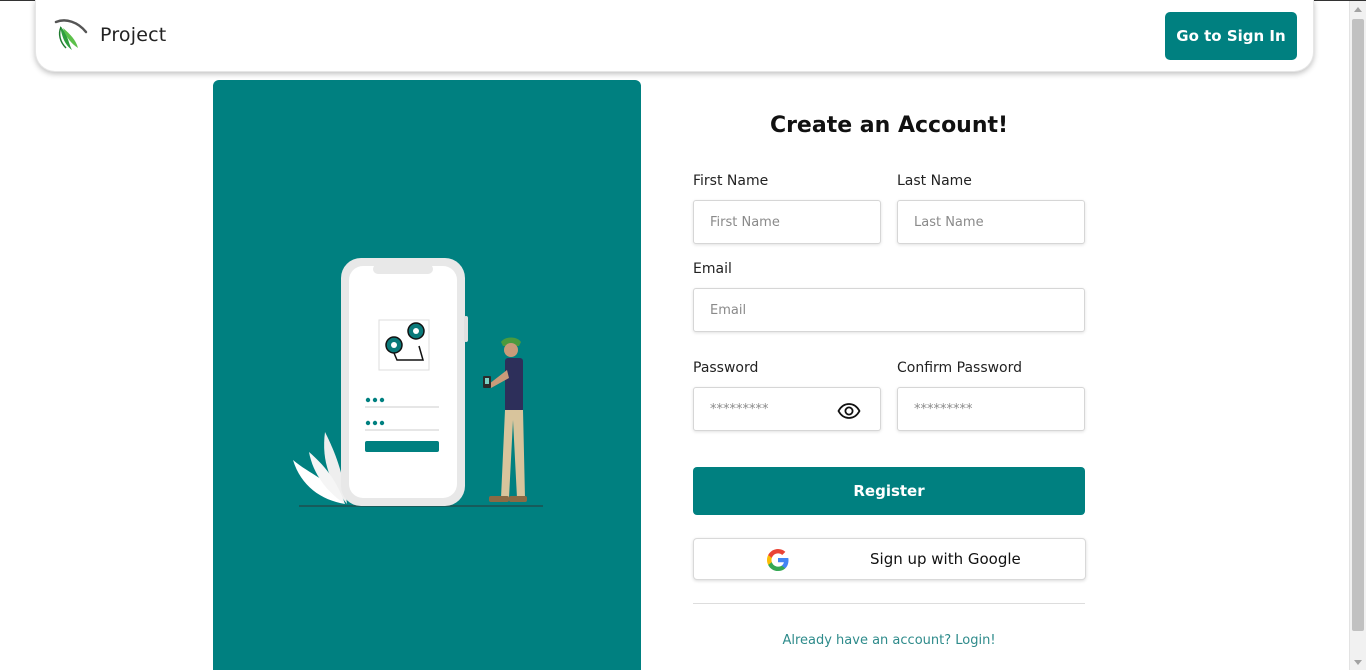  Describe the element at coordinates (889, 640) in the screenshot. I see `login-link: Already have an account? Login!` at that location.